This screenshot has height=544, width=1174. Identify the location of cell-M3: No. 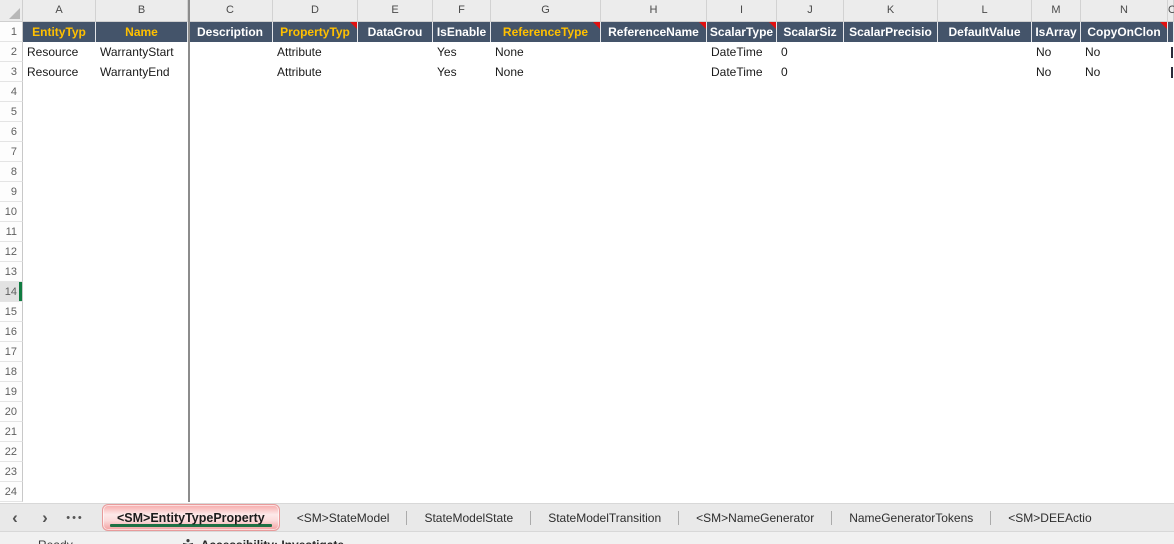
(1056, 72).